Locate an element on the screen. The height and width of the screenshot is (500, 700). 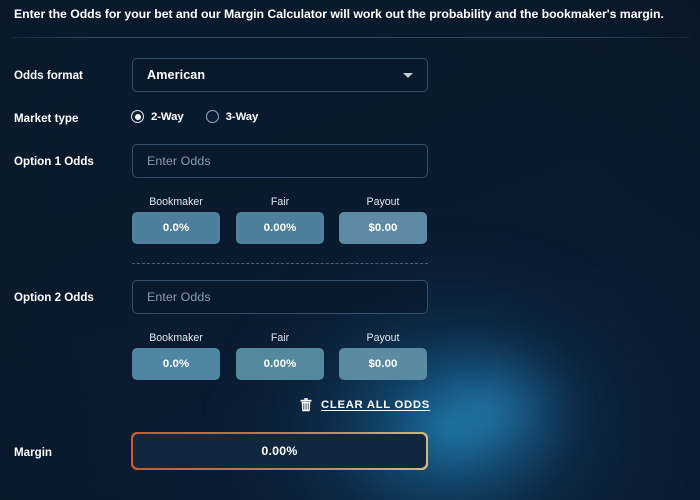
odds-format-value: American is located at coordinates (176, 75).